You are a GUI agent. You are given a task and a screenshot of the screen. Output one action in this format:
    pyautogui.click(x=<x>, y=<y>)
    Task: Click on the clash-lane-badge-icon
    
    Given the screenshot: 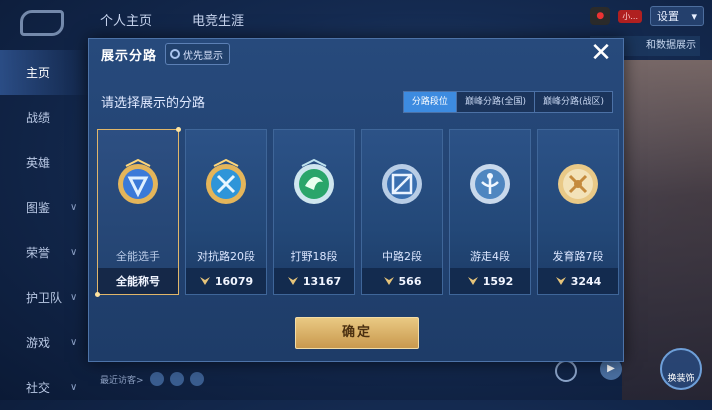 What is the action you would take?
    pyautogui.click(x=226, y=184)
    